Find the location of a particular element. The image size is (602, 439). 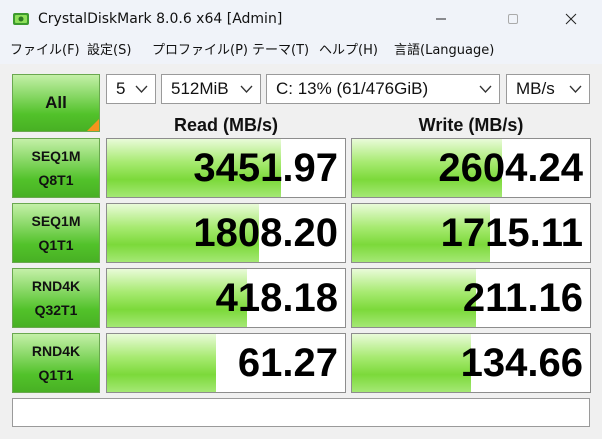

write-result-cell: 1715.11 is located at coordinates (471, 233).